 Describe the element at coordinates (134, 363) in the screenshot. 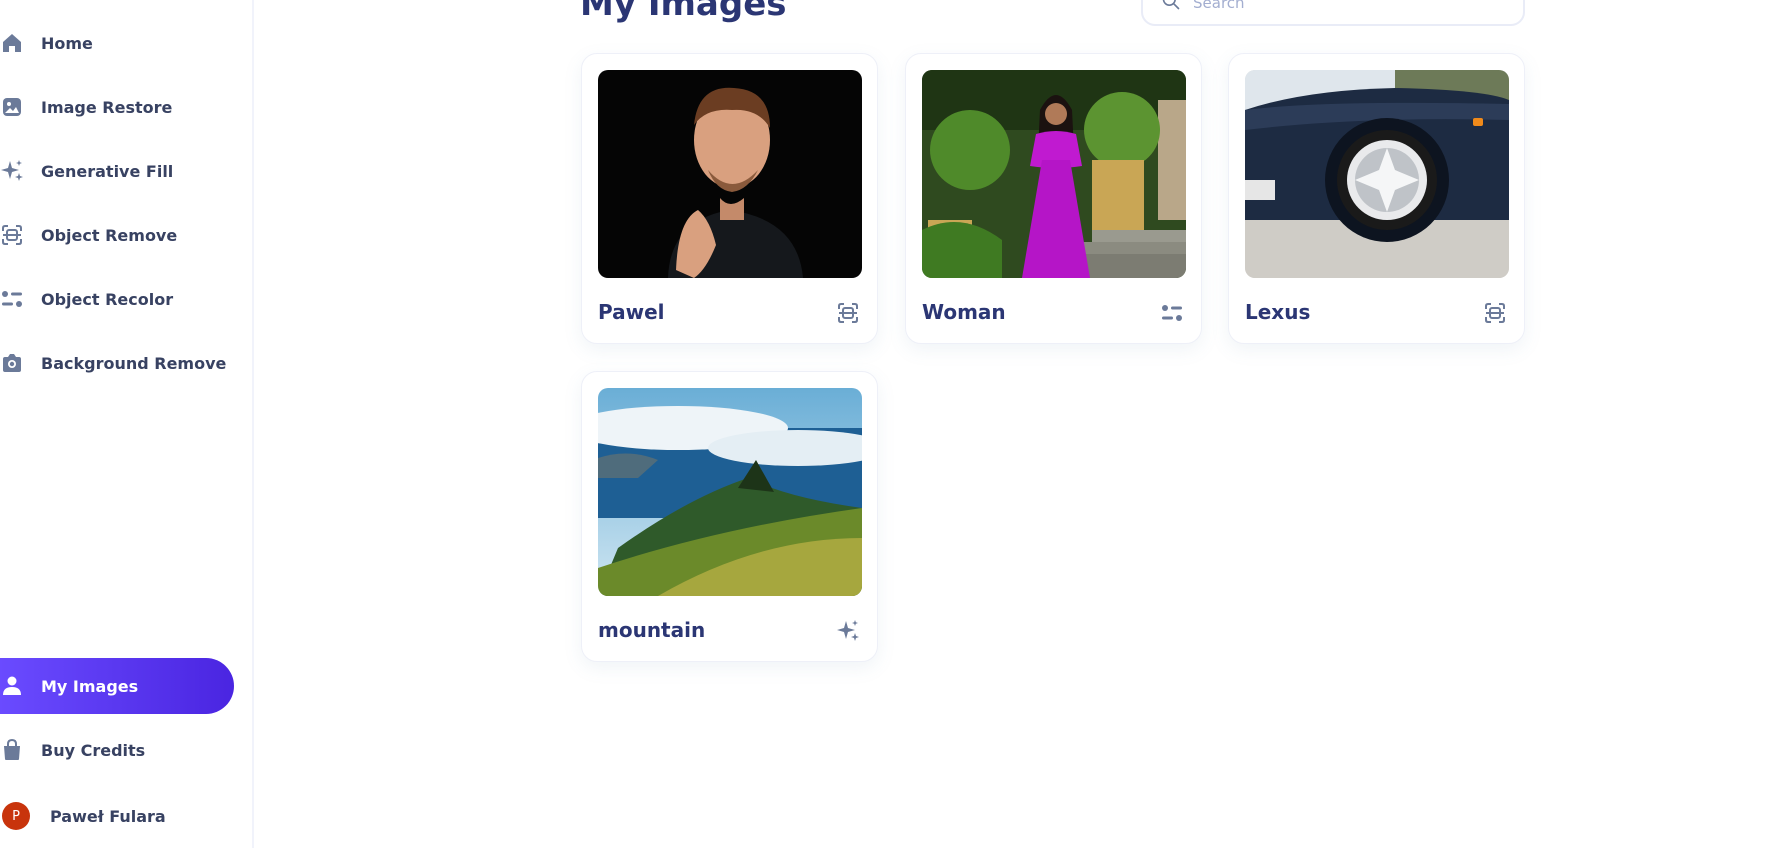

I see `sidebar-item-label: Background Remove` at that location.